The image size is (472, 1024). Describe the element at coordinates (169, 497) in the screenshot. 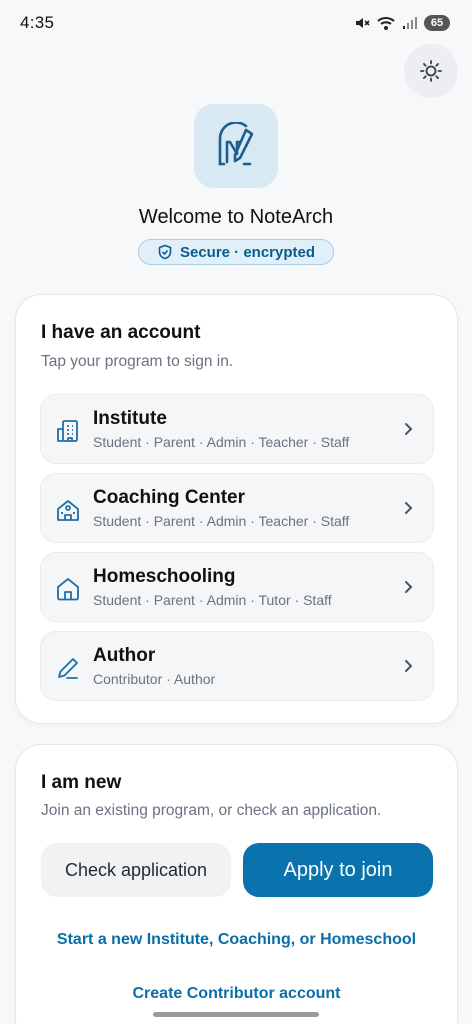

I see `program-name: Coaching Center` at that location.